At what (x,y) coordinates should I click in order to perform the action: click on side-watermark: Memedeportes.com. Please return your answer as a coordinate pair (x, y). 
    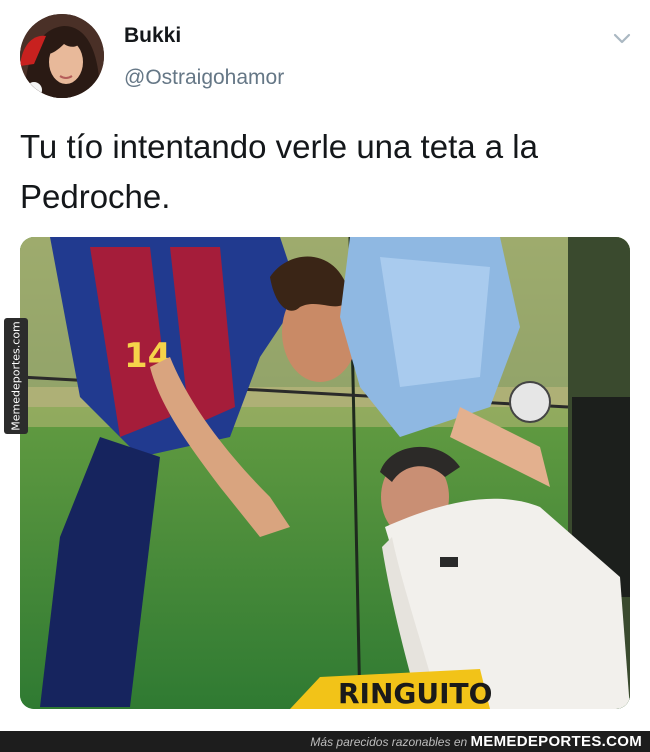
    Looking at the image, I should click on (16, 376).